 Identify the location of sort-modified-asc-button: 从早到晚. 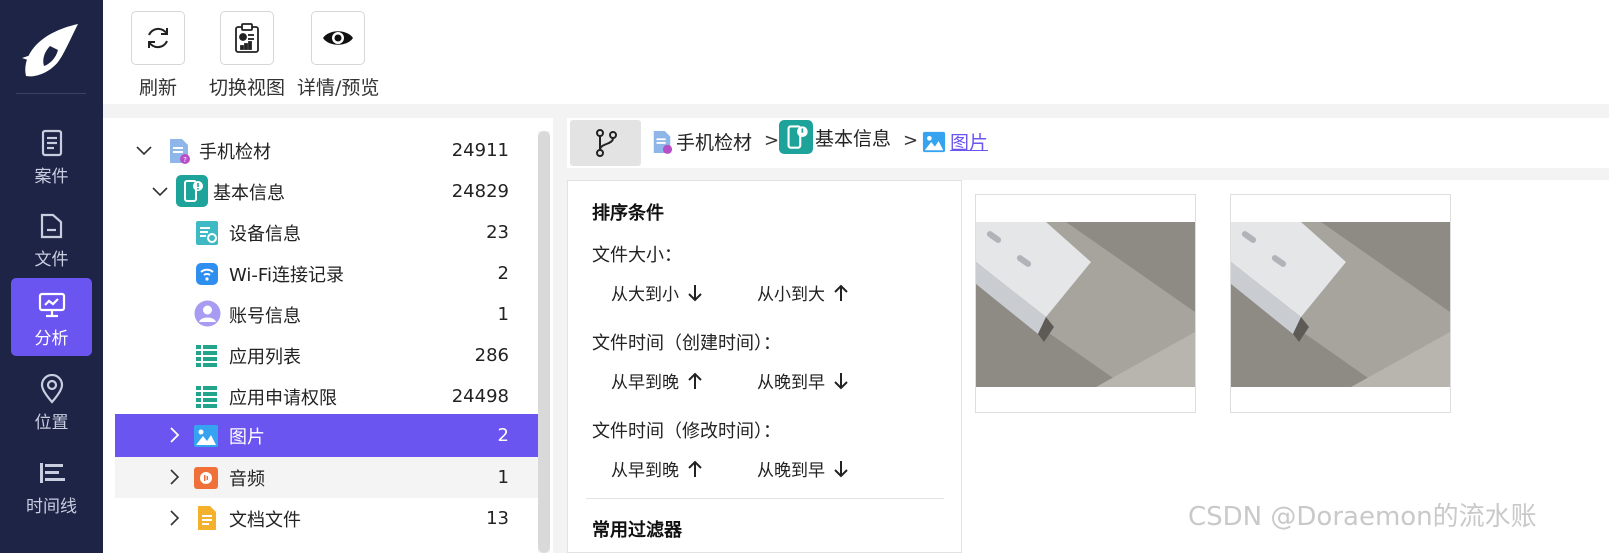
(657, 468).